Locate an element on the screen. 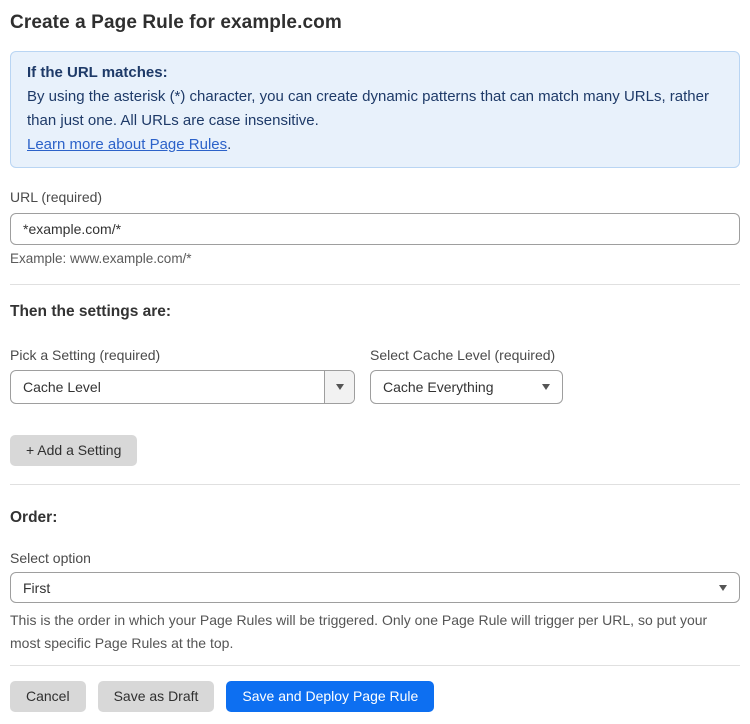  setting-picker-dropdown: Cache Level is located at coordinates (182, 387).